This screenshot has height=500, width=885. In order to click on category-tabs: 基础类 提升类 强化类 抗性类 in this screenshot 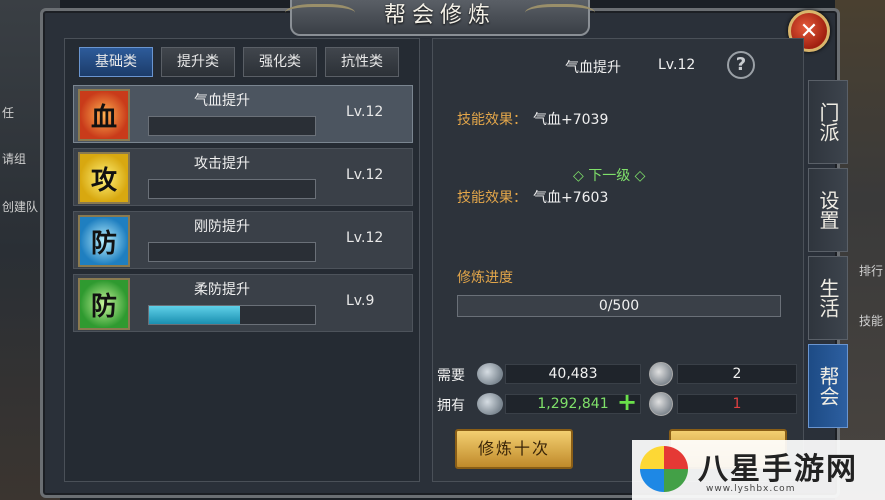, I will do `click(239, 62)`.